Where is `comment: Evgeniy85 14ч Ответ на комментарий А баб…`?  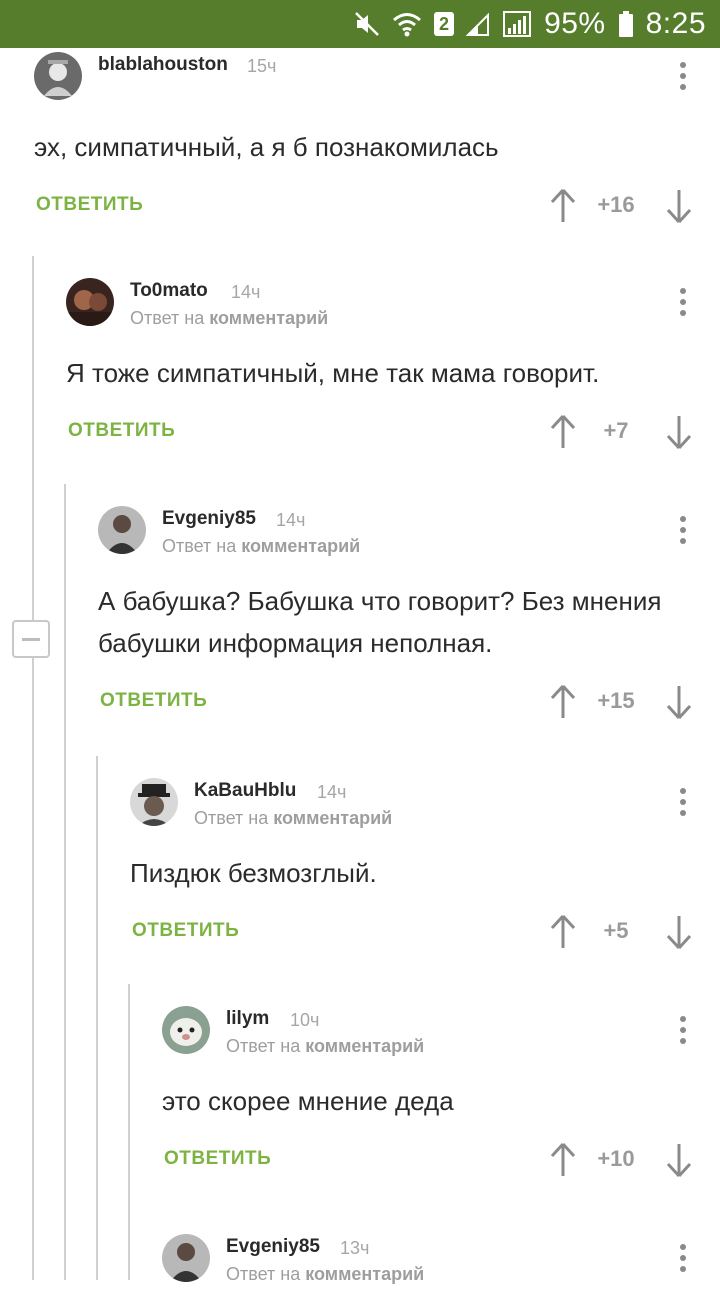
comment: Evgeniy85 14ч Ответ на комментарий А баб… is located at coordinates (409, 617).